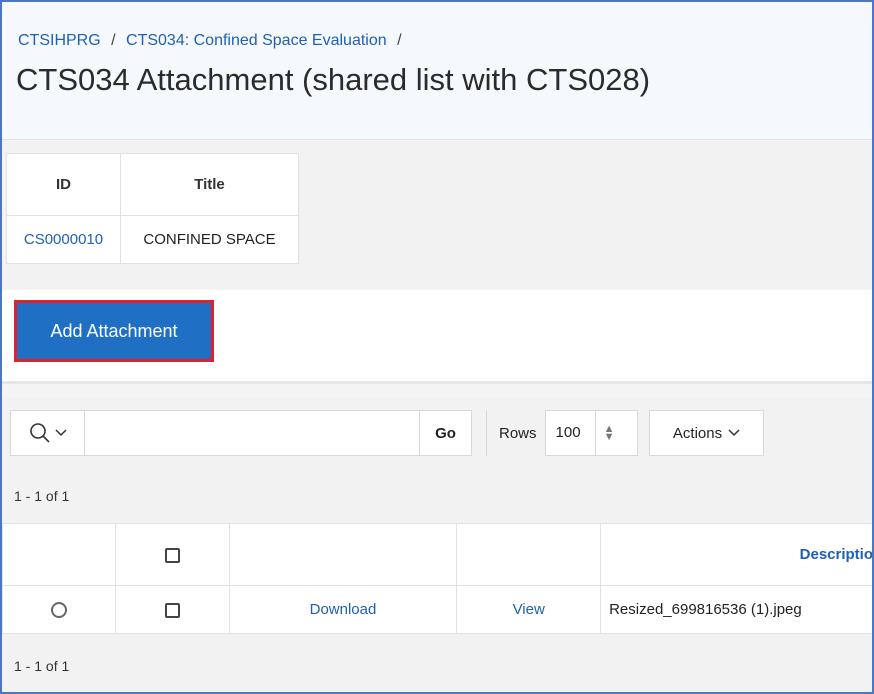 The image size is (874, 694). I want to click on row-radio-button, so click(58, 610).